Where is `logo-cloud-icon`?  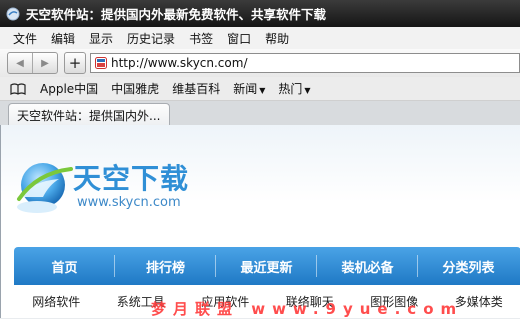 logo-cloud-icon is located at coordinates (44, 186).